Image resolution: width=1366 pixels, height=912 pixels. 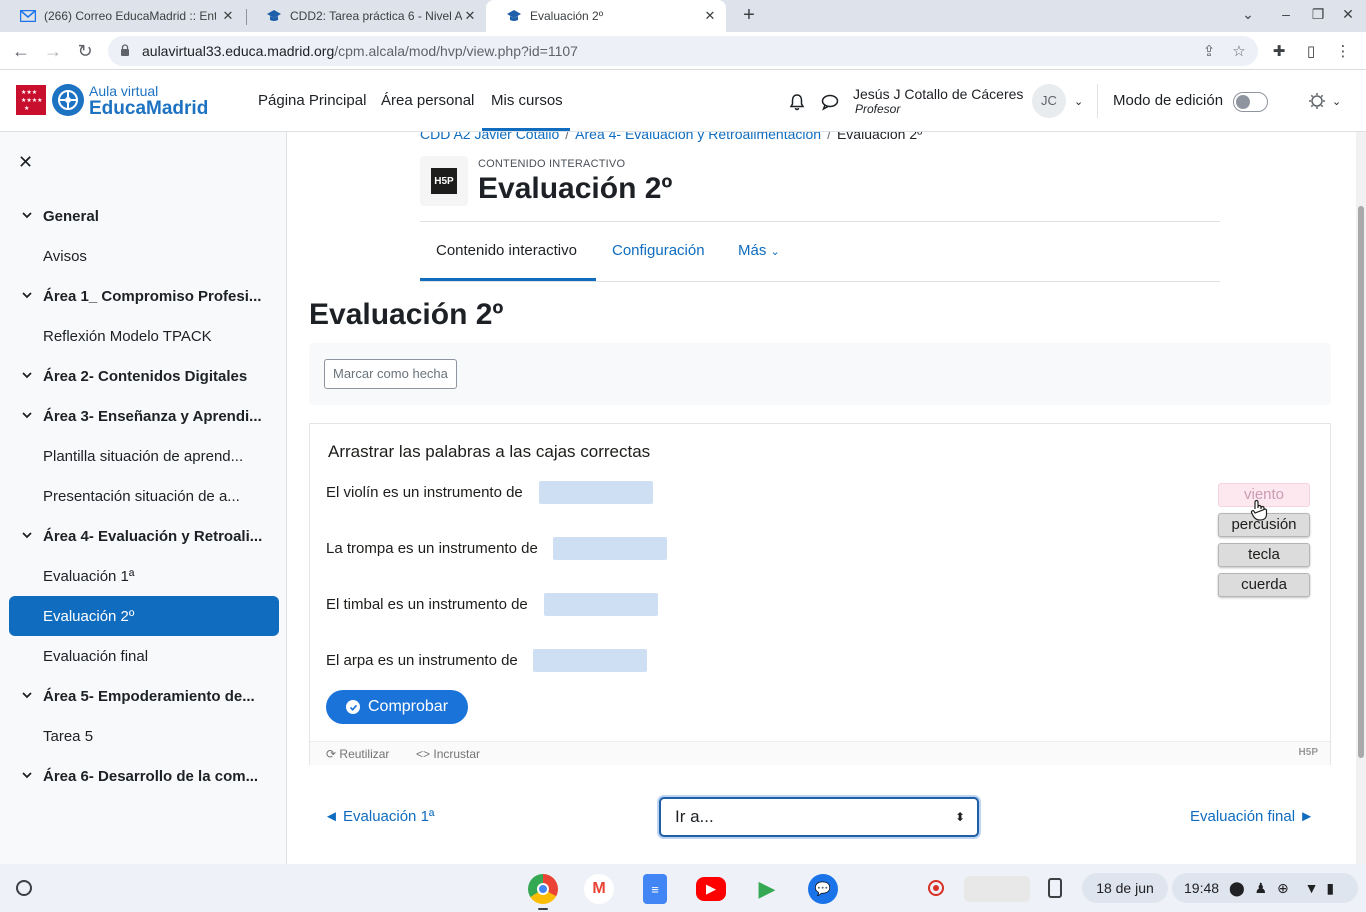 I want to click on docs-app-icon: ≡, so click(x=655, y=889).